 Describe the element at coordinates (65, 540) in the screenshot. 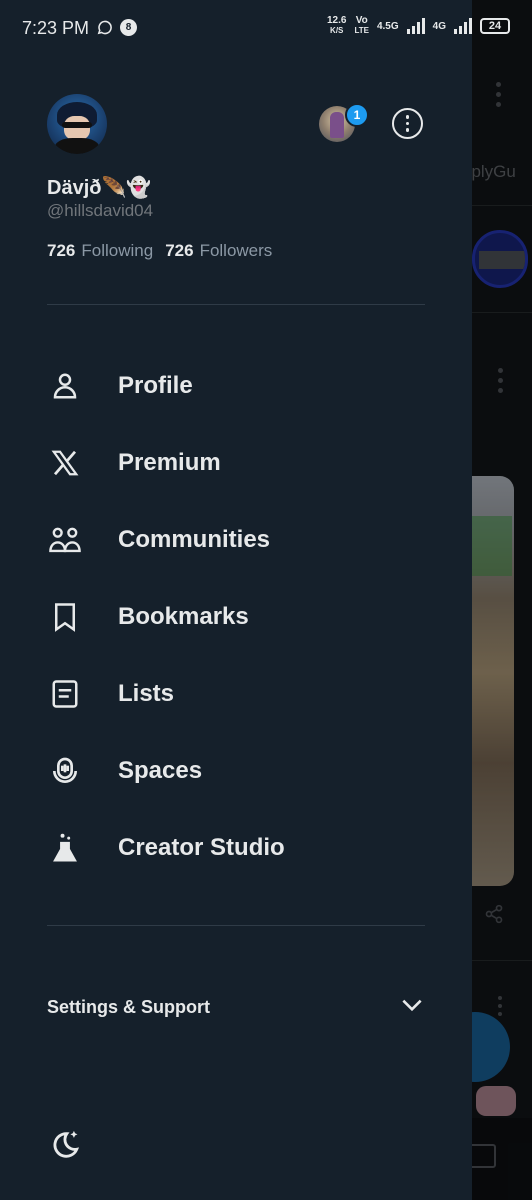

I see `communities-icon` at that location.